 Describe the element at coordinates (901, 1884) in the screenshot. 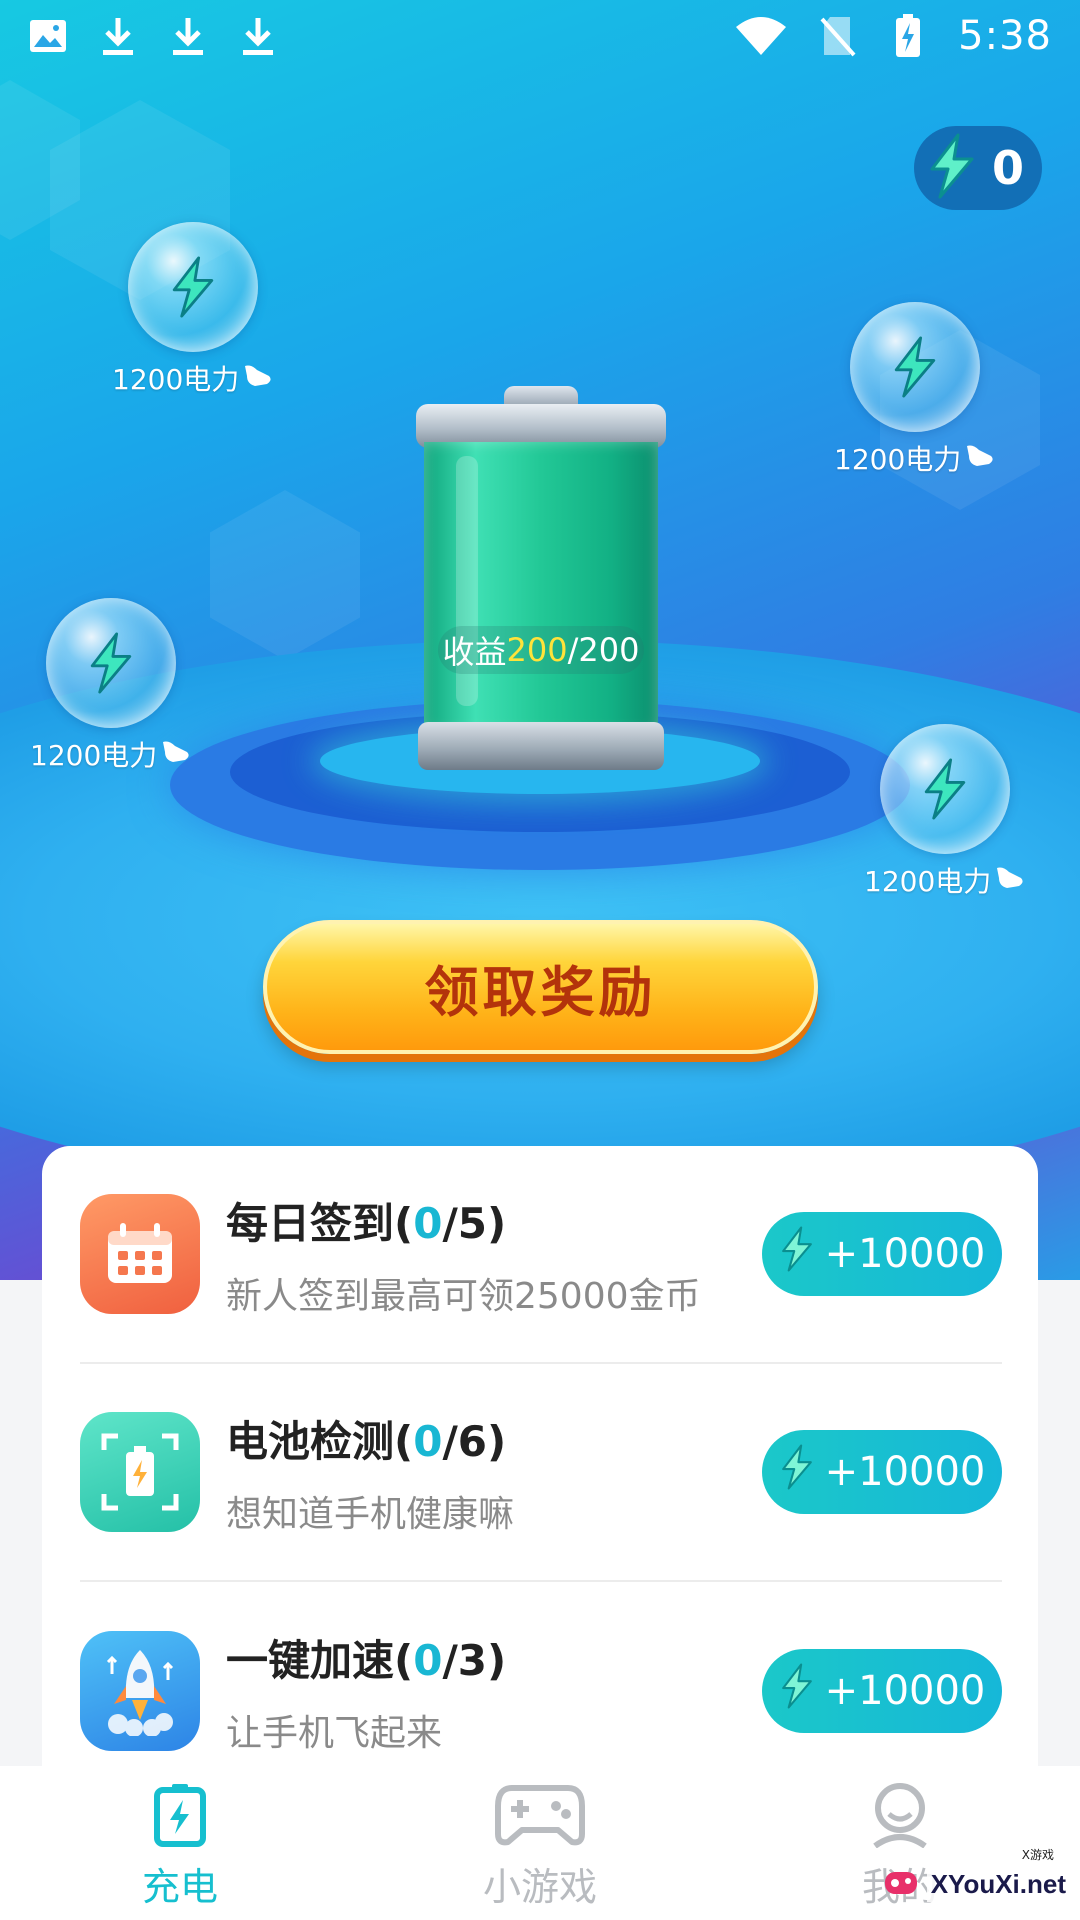

I see `watermark-logo-icon` at that location.